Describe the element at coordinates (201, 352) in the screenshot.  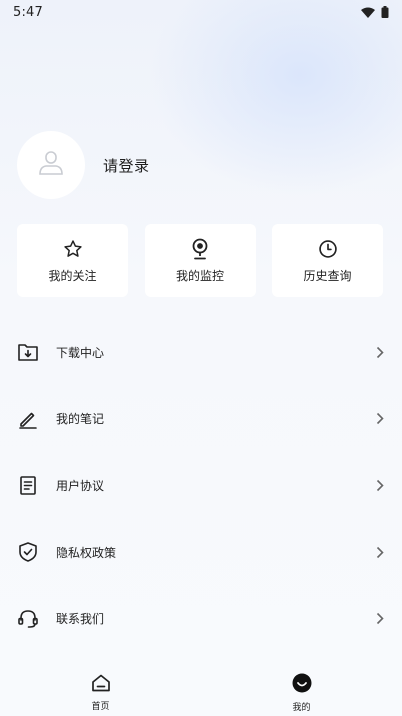
I see `menu-item-downloads: 下载中心` at that location.